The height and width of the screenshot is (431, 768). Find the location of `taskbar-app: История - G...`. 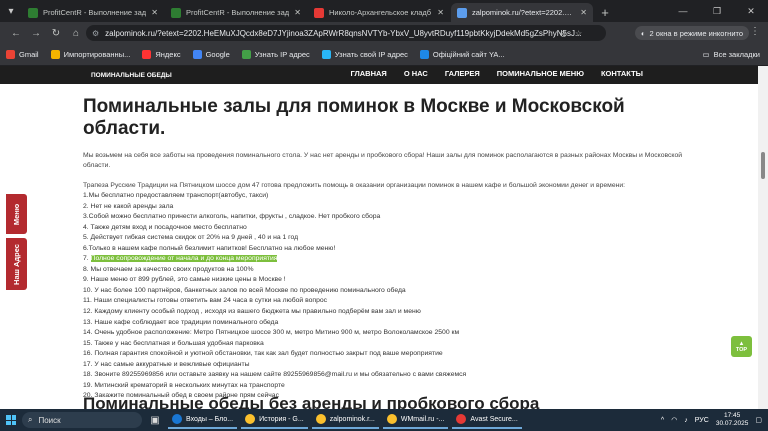

taskbar-app: История - G... is located at coordinates (274, 420).